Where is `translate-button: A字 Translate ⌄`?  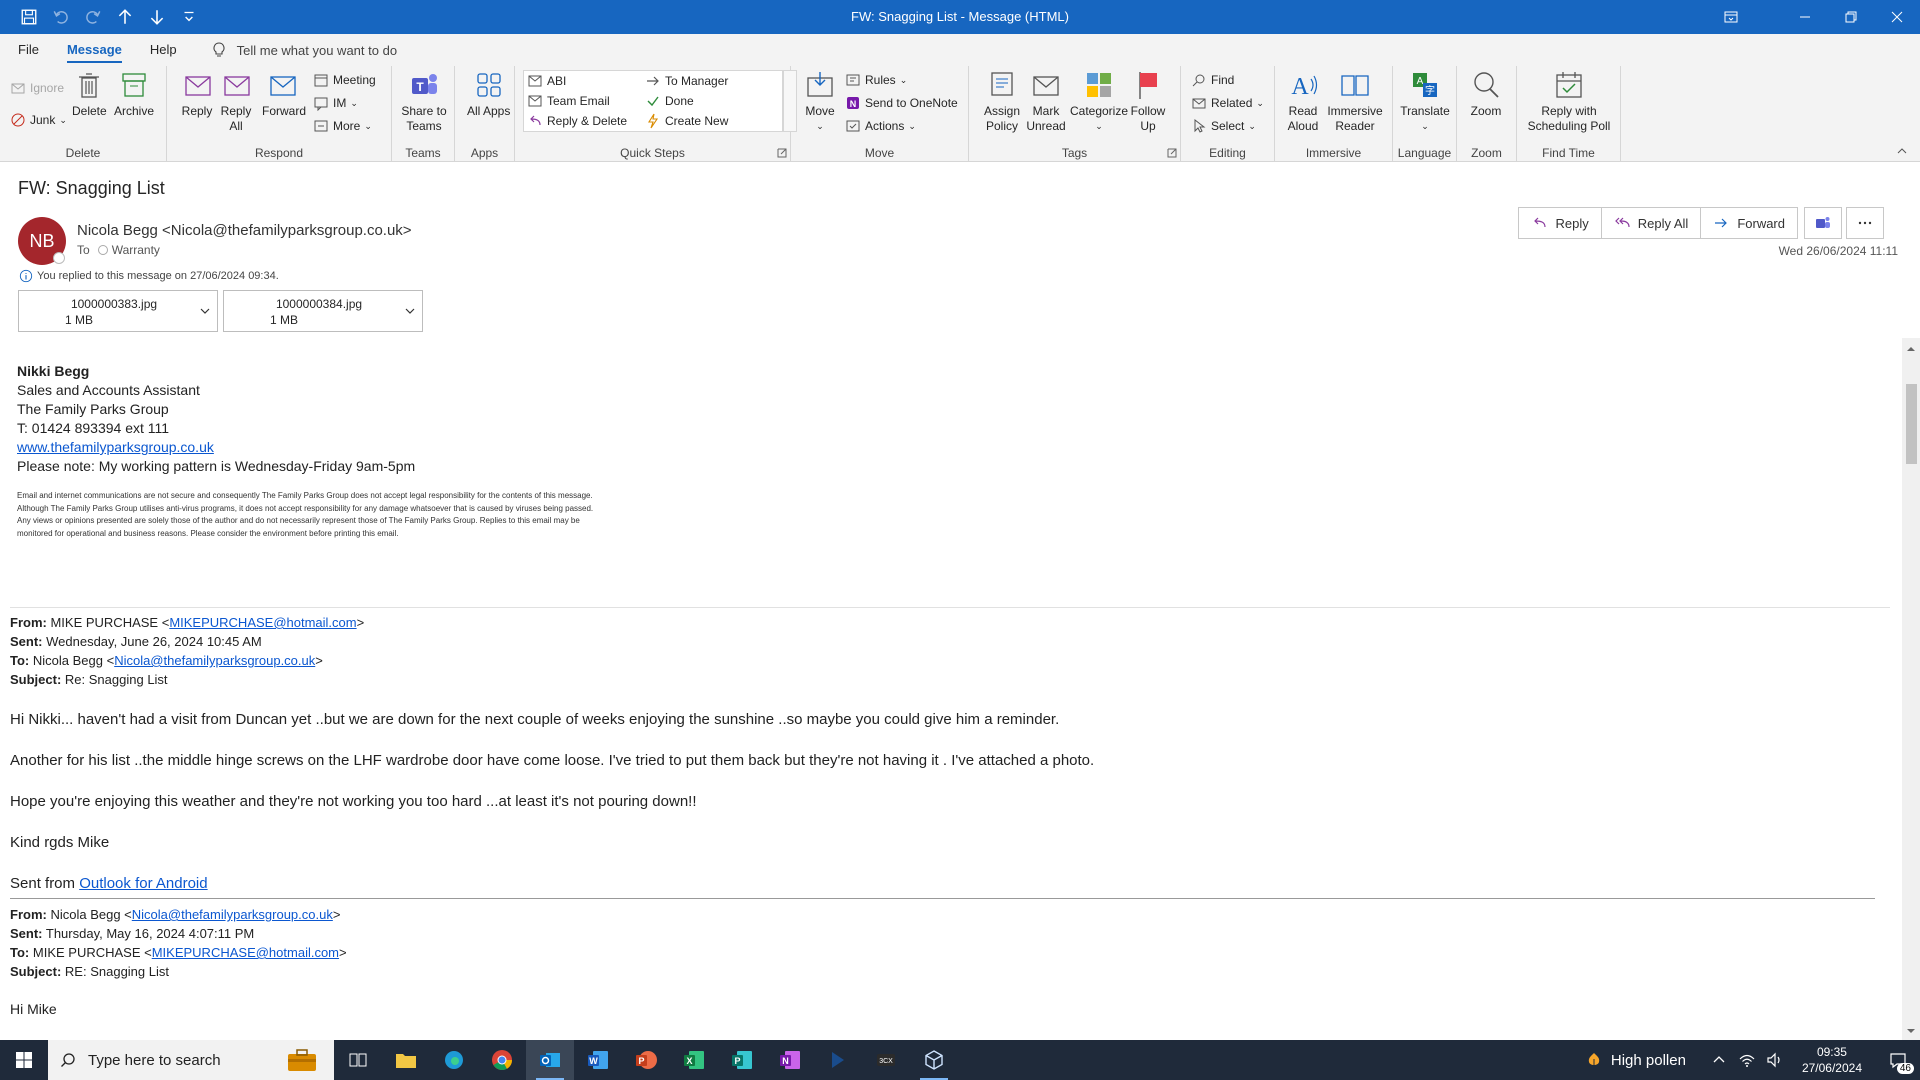
translate-button: A字 Translate ⌄ is located at coordinates (1425, 101).